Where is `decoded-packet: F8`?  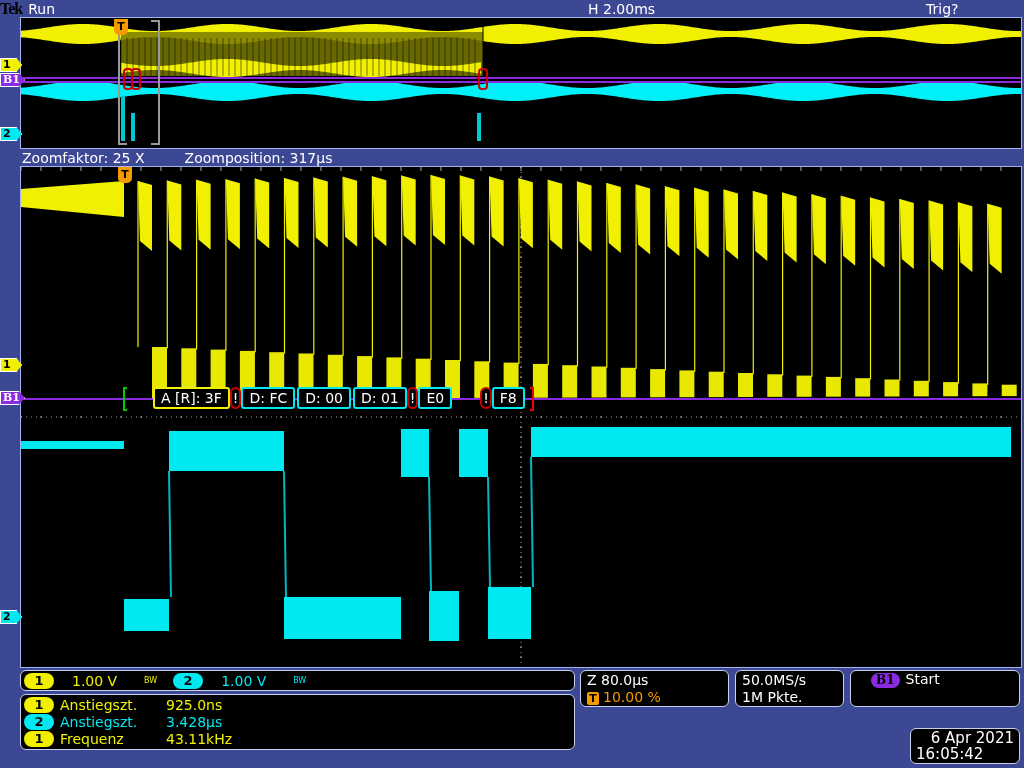
decoded-packet: F8 is located at coordinates (508, 398).